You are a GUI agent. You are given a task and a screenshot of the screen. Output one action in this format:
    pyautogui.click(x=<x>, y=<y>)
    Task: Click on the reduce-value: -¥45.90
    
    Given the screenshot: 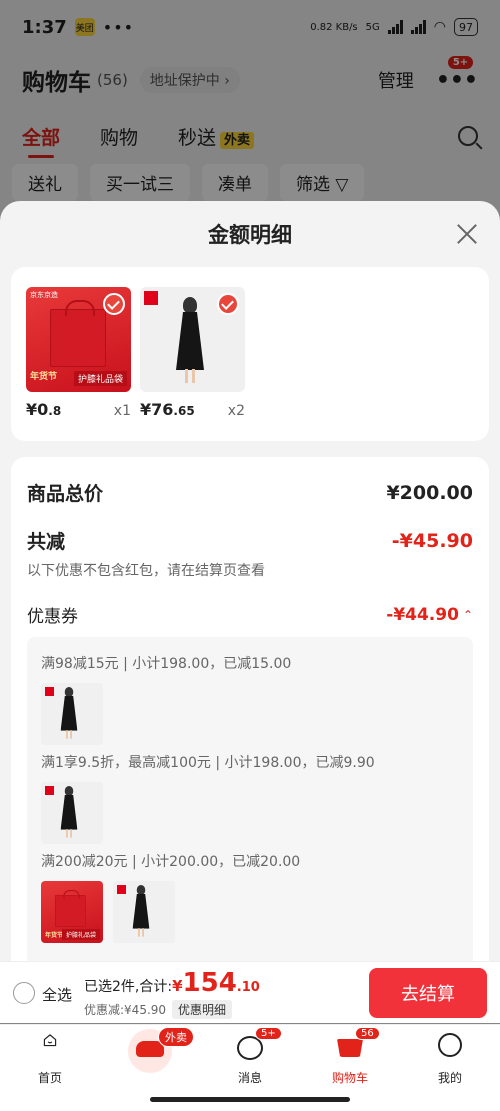 What is the action you would take?
    pyautogui.click(x=432, y=540)
    